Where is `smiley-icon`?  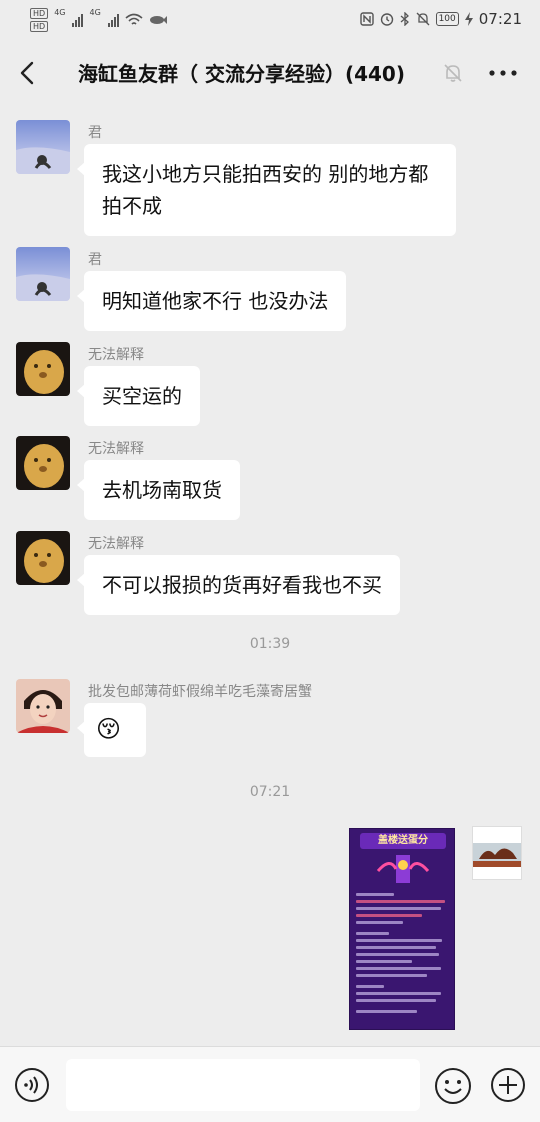 smiley-icon is located at coordinates (453, 1086).